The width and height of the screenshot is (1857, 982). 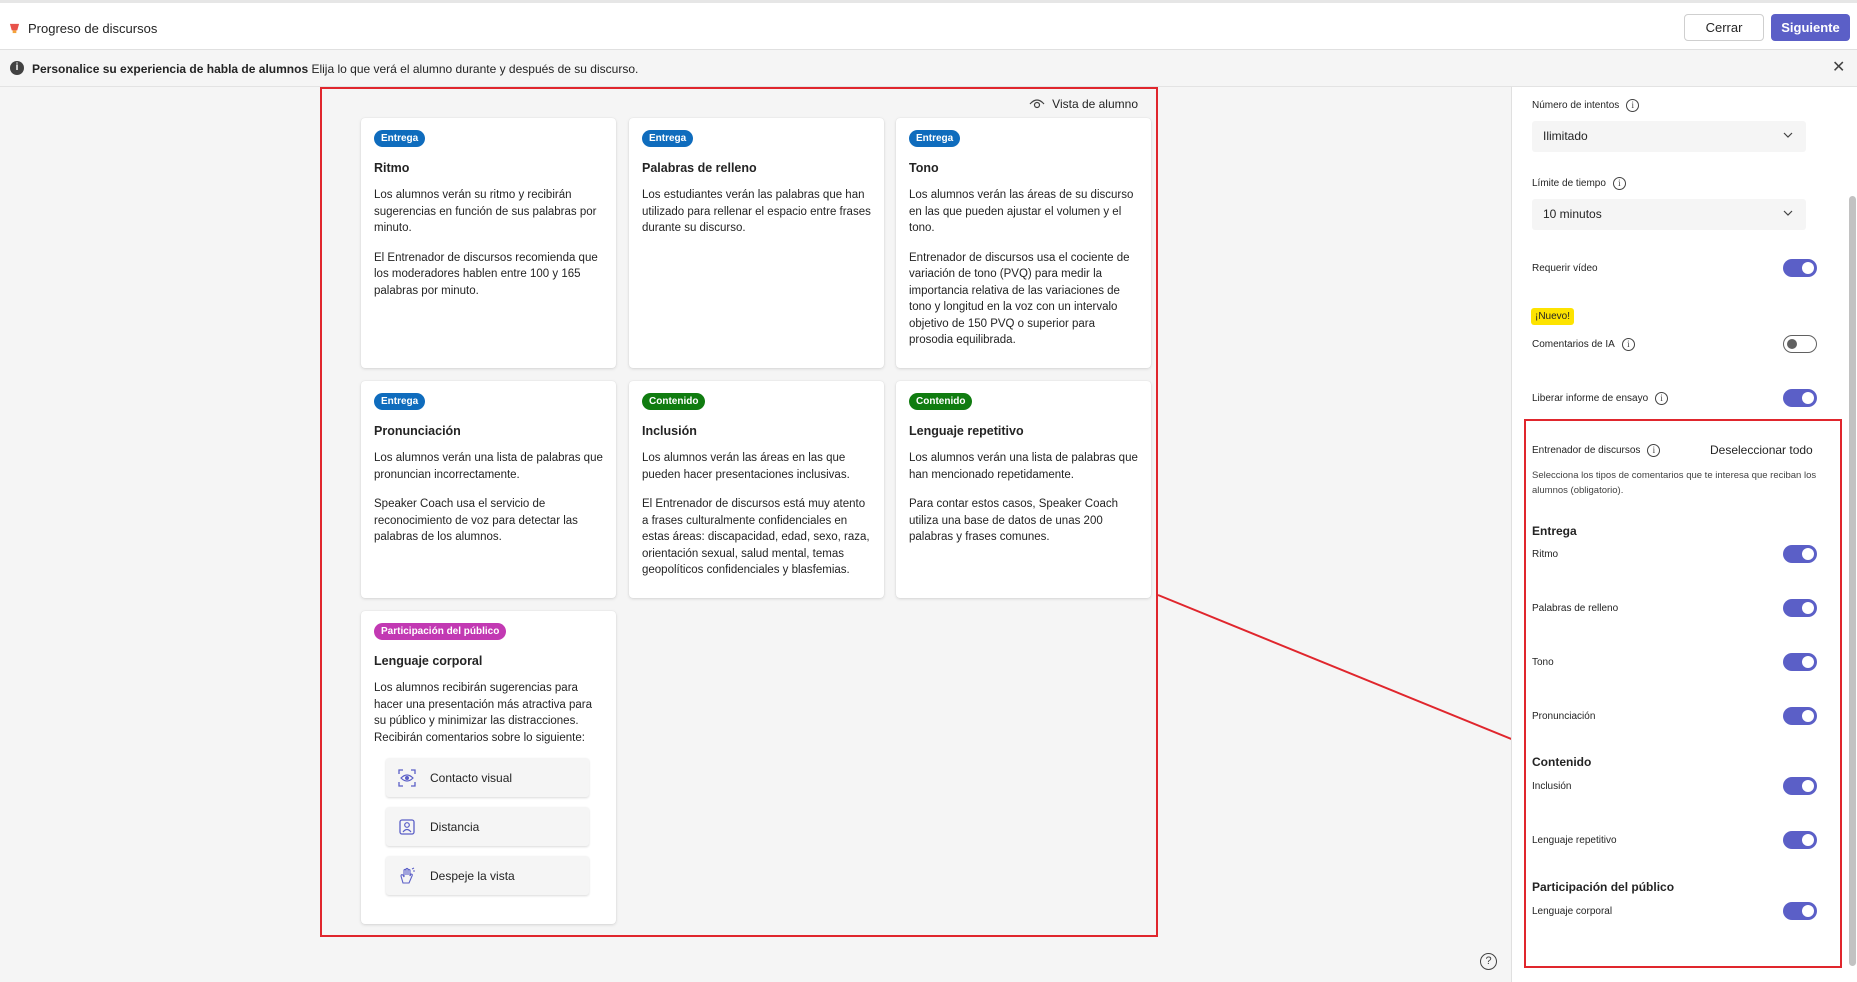 I want to click on sidebar-scrollbar, so click(x=1852, y=536).